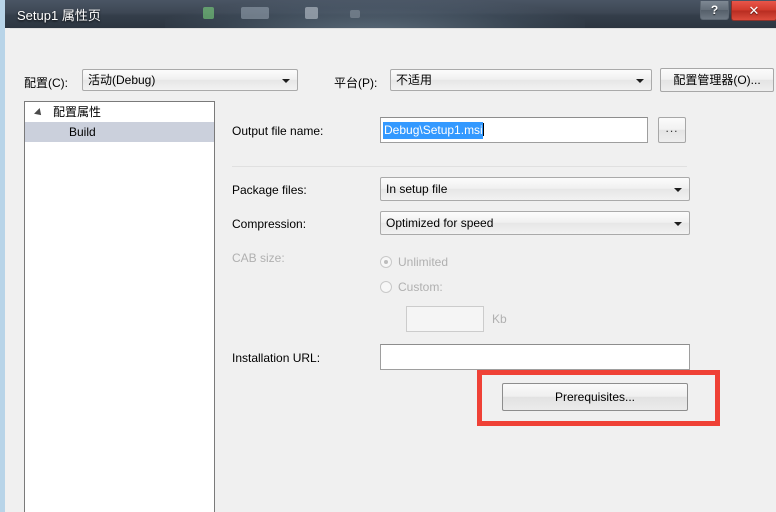 The width and height of the screenshot is (776, 512). Describe the element at coordinates (278, 131) in the screenshot. I see `output-file-name-label: Output file name:` at that location.